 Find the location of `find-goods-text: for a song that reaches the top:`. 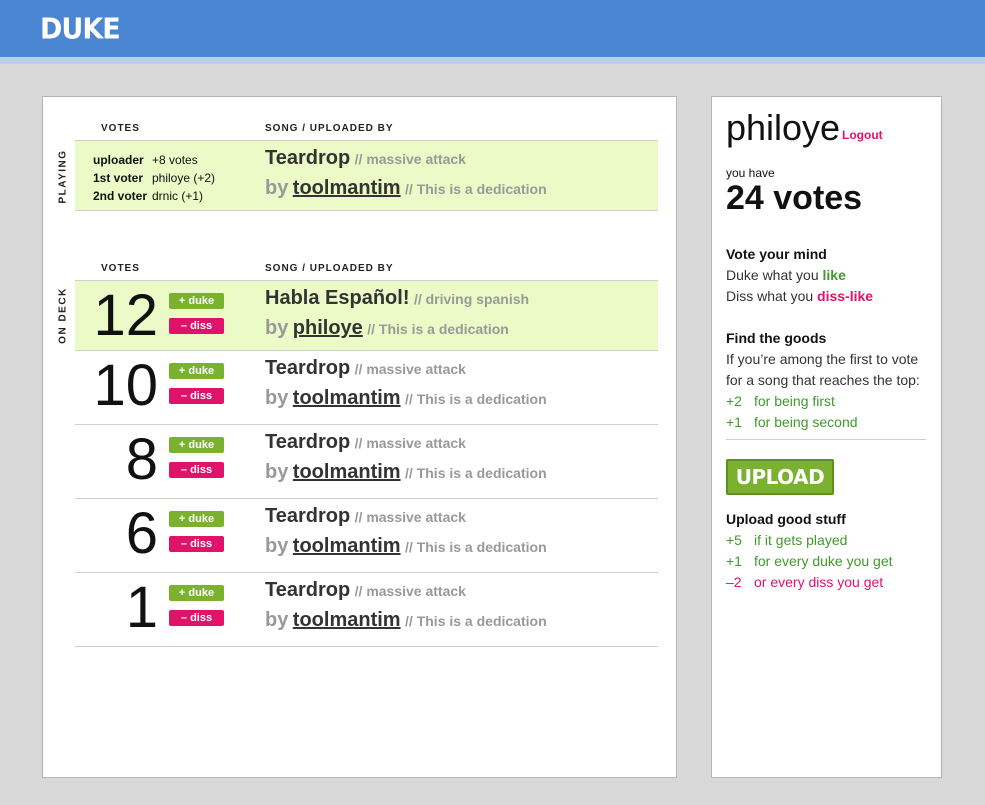

find-goods-text: for a song that reaches the top: is located at coordinates (823, 380).